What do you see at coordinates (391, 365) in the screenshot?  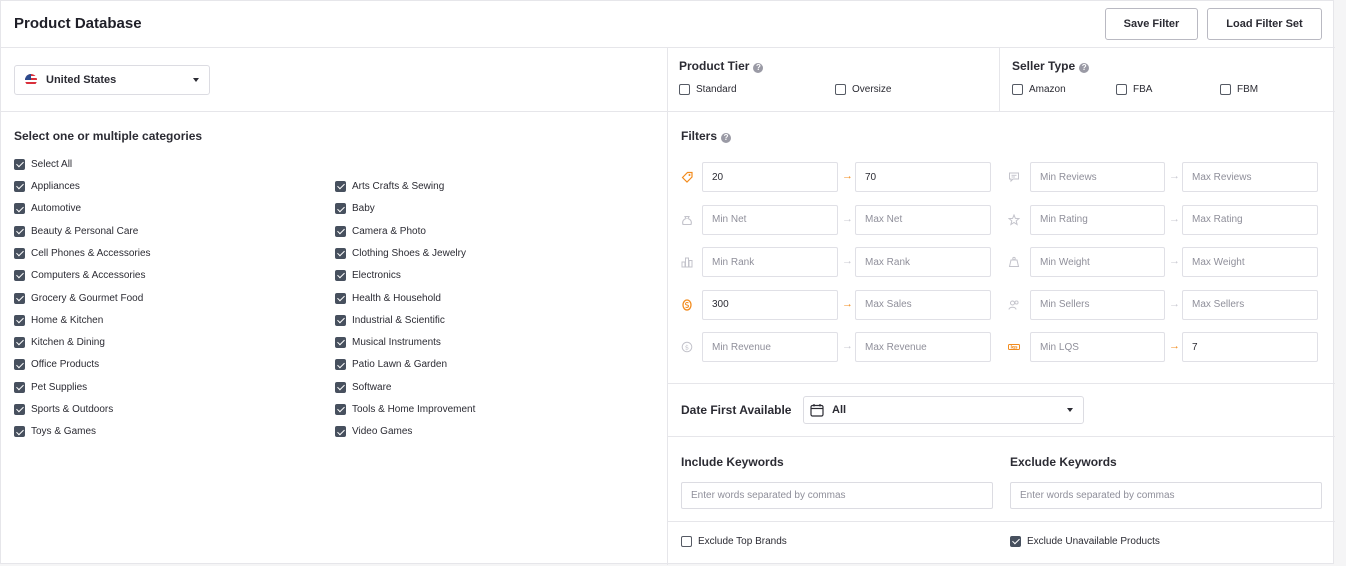 I see `category-checkbox: Patio Lawn & Garden` at bounding box center [391, 365].